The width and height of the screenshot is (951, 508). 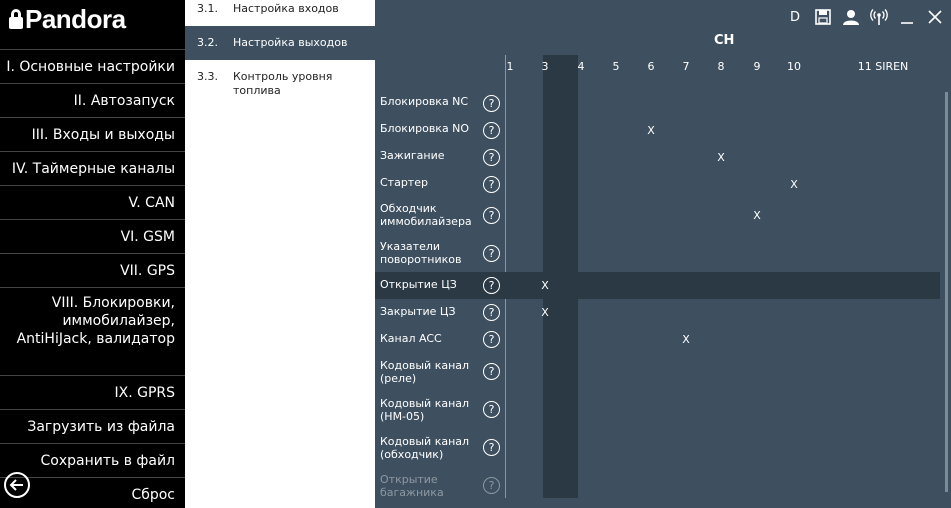 I want to click on table-row: Открытие багажника?, so click(x=657, y=485).